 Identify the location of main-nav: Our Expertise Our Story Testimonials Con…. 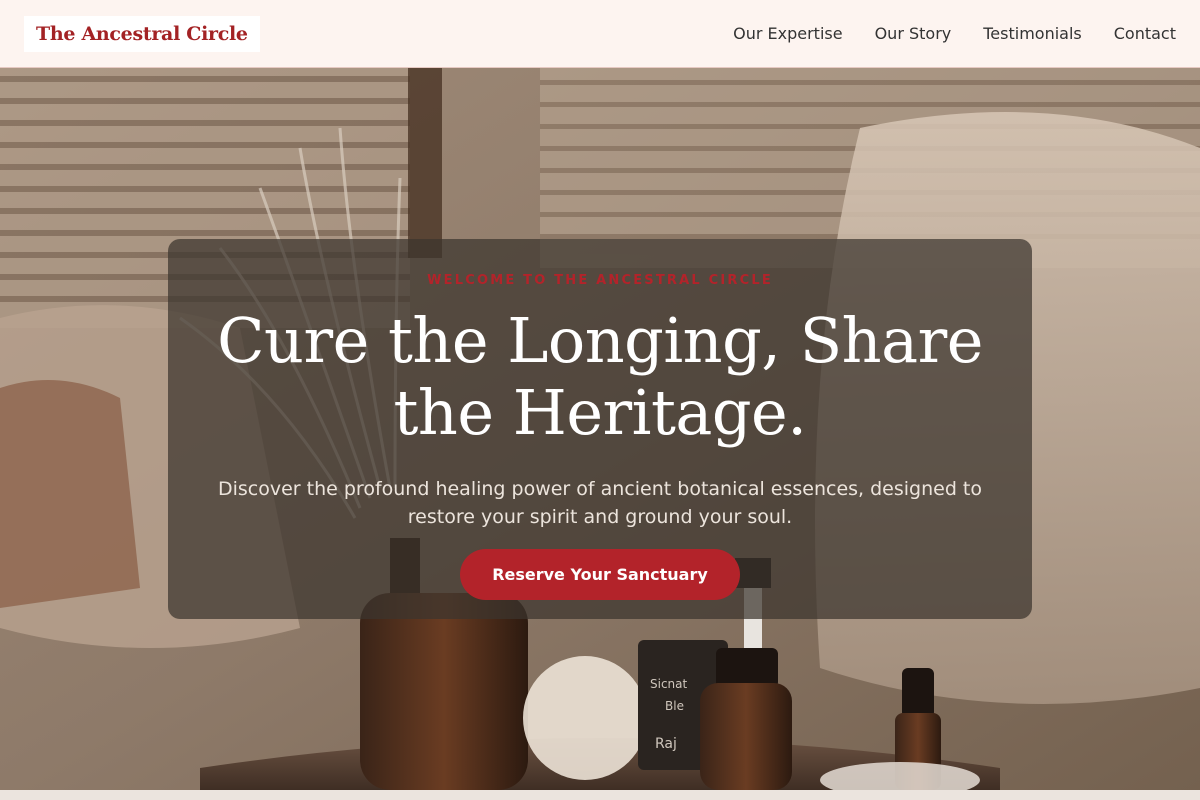
(954, 33).